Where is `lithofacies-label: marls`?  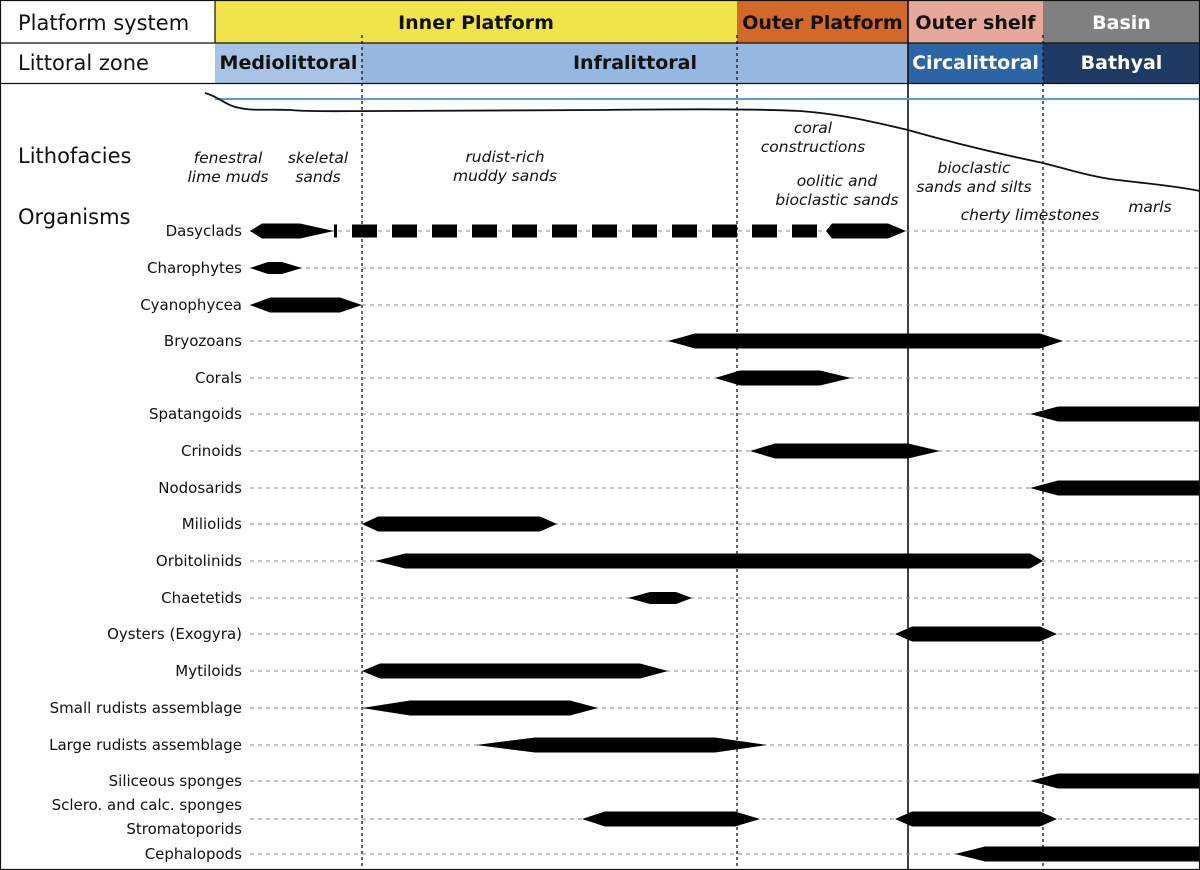 lithofacies-label: marls is located at coordinates (1149, 207).